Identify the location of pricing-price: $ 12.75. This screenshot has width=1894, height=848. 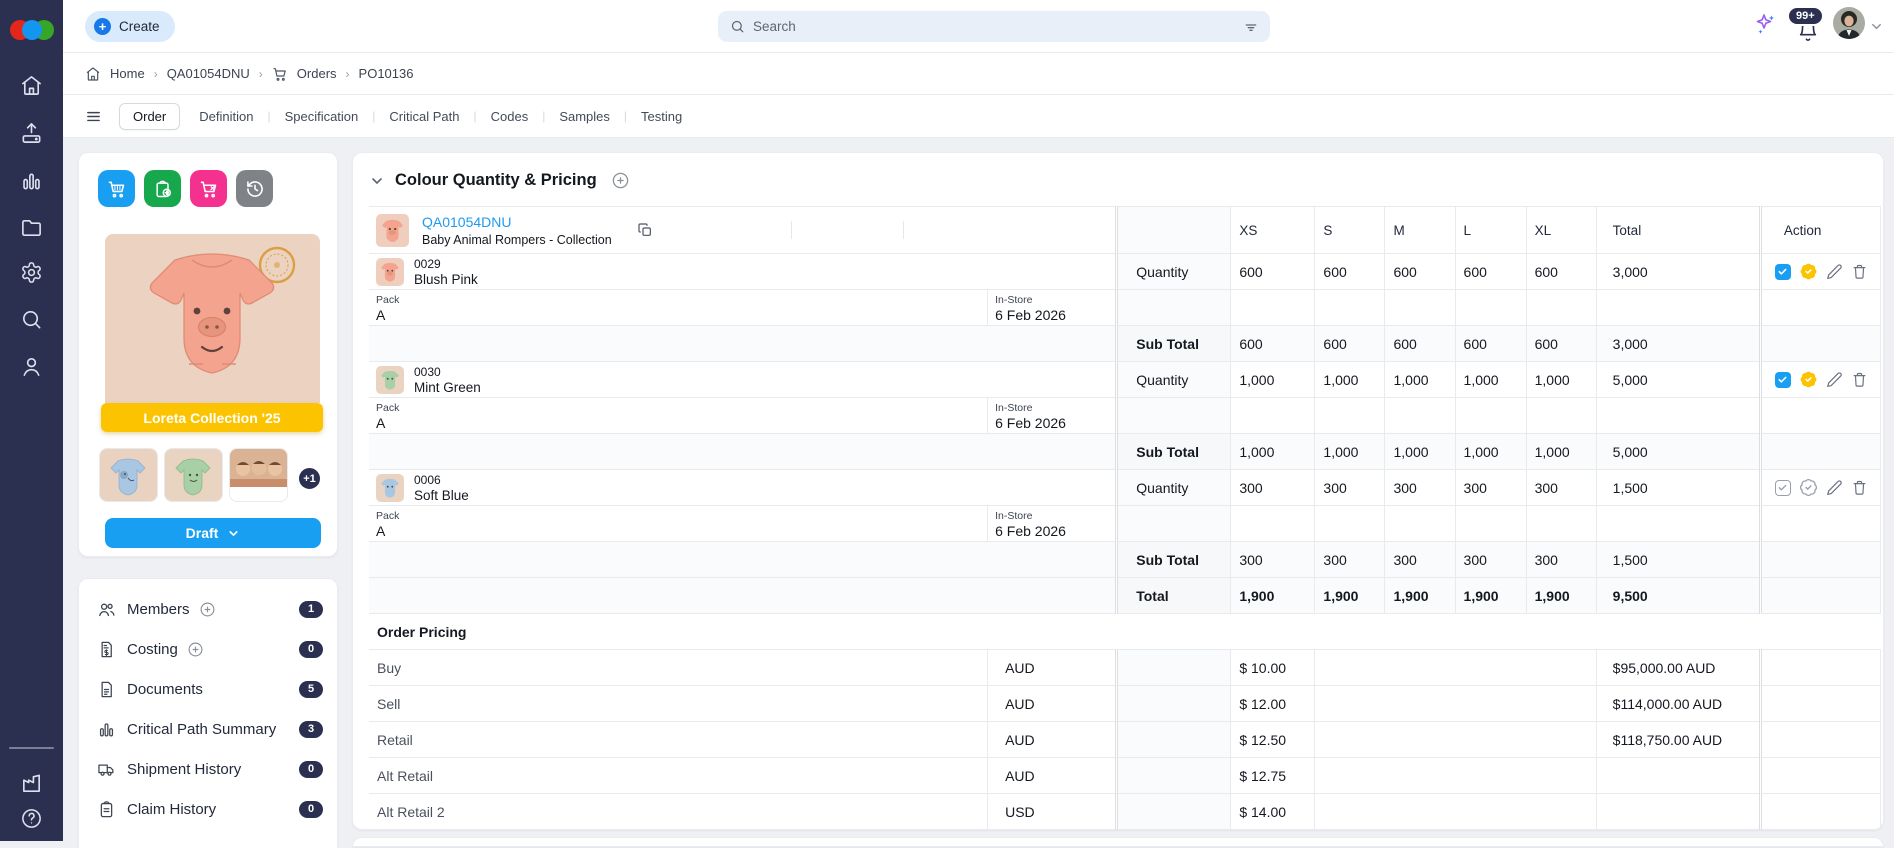
(1273, 775).